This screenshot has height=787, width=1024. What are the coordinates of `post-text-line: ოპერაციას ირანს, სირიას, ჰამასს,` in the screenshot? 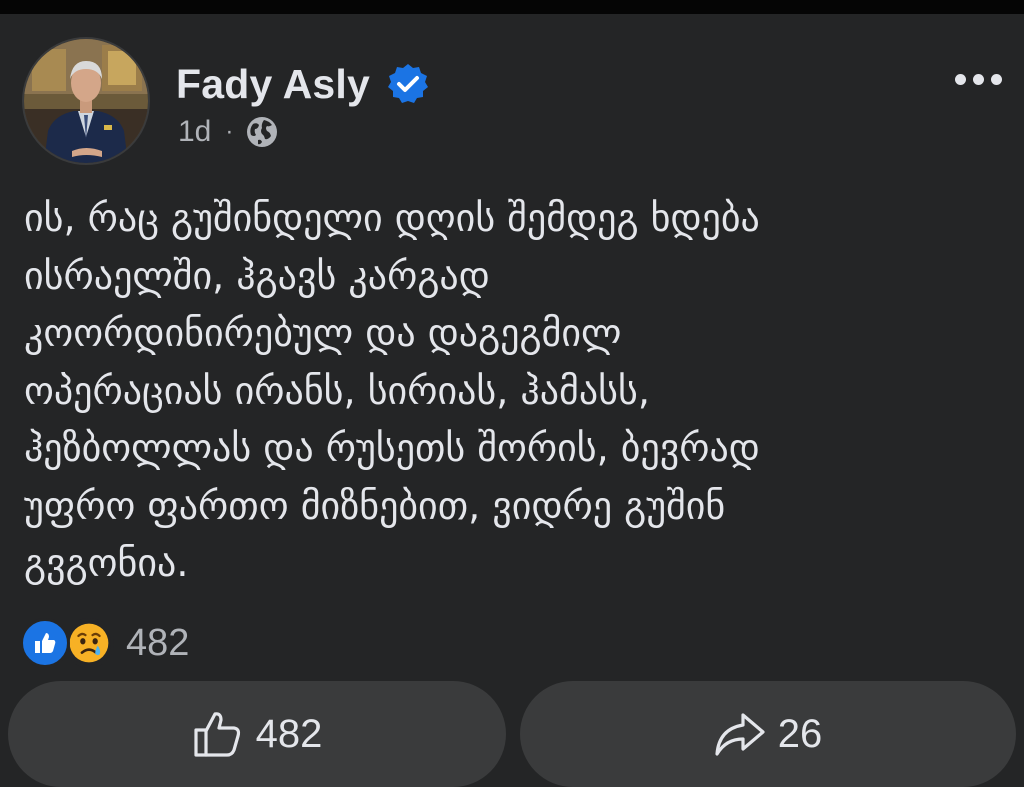 It's located at (337, 390).